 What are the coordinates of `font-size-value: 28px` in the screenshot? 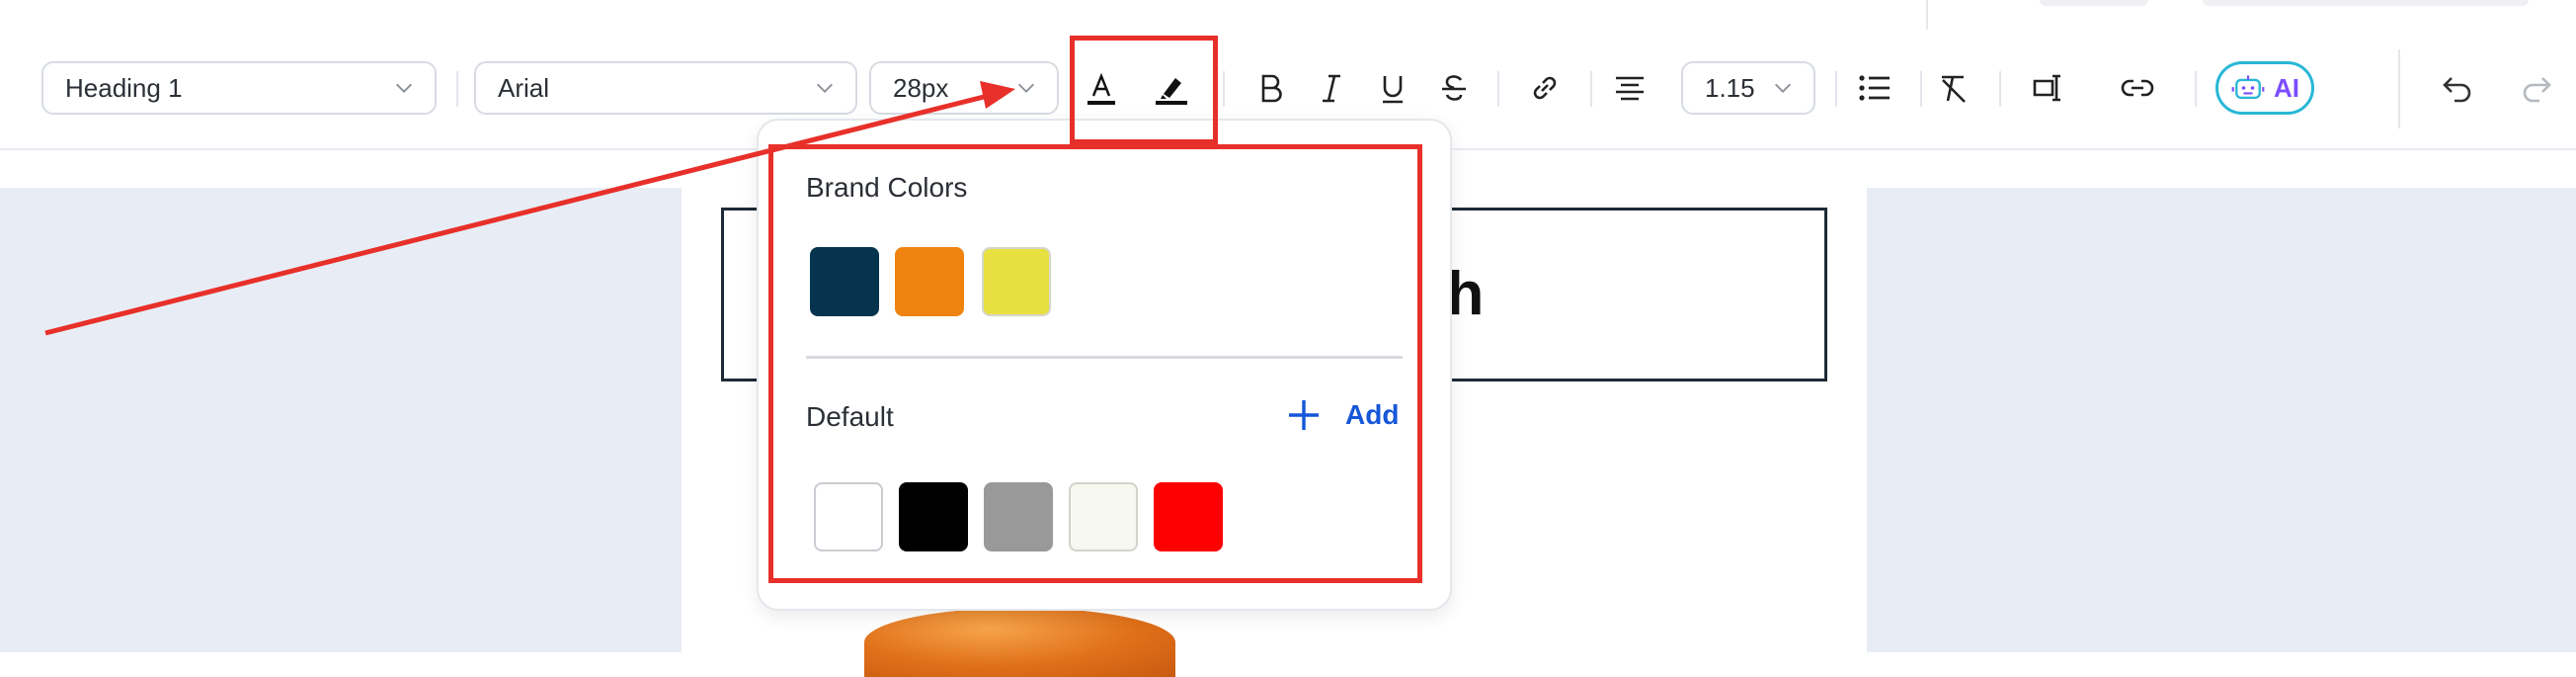 It's located at (921, 87).